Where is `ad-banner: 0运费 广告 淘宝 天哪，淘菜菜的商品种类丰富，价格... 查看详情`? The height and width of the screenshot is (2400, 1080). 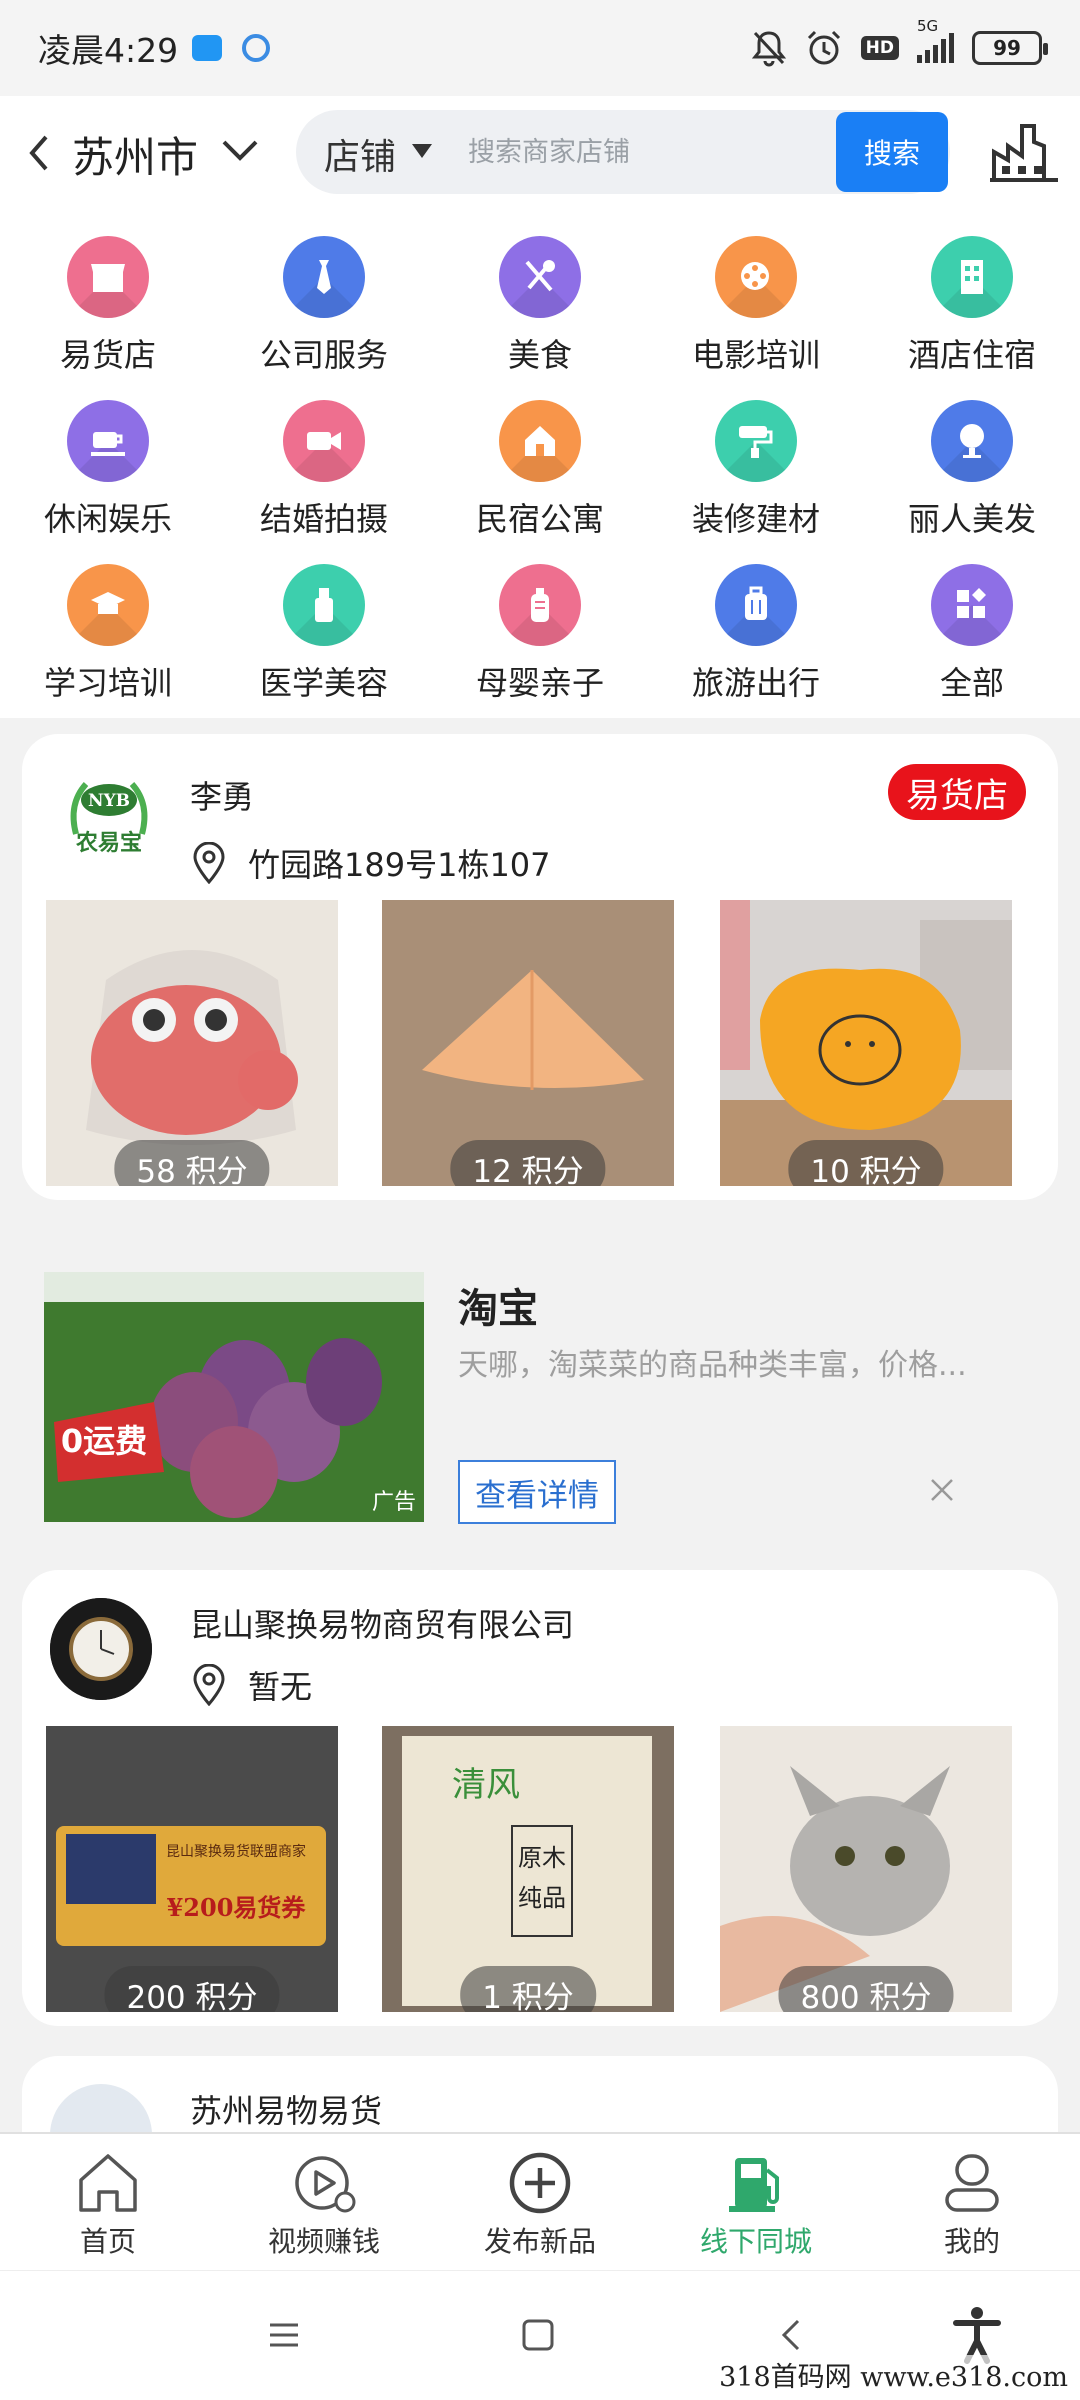
ad-banner: 0运费 广告 淘宝 天哪，淘菜菜的商品种类丰富，价格... 查看详情 is located at coordinates (540, 1378).